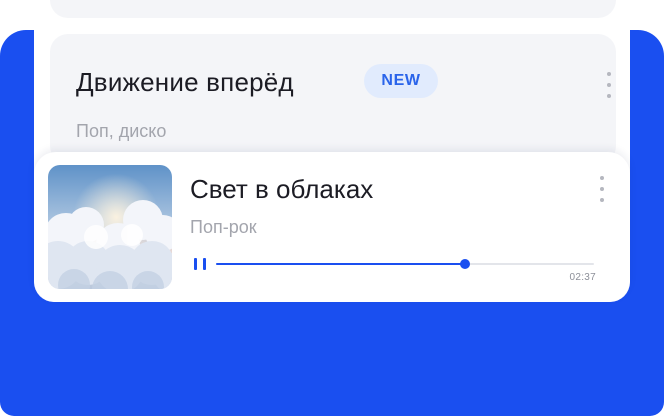  Describe the element at coordinates (401, 81) in the screenshot. I see `new-badge: NEW` at that location.